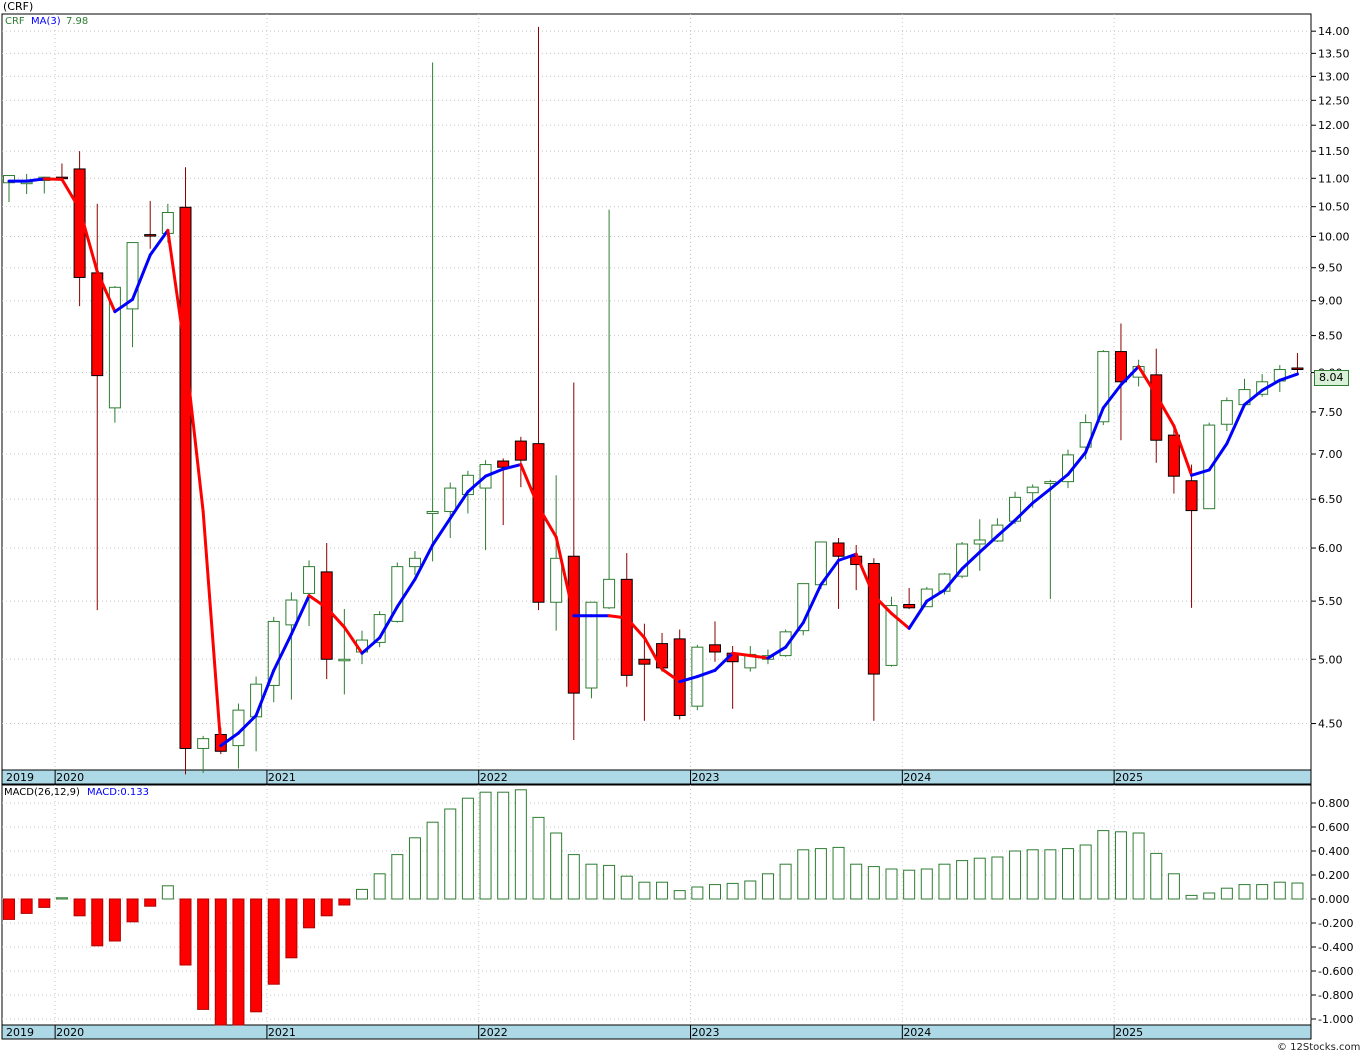 The width and height of the screenshot is (1360, 1060). I want to click on price-tick-label: 10.50, so click(1334, 207).